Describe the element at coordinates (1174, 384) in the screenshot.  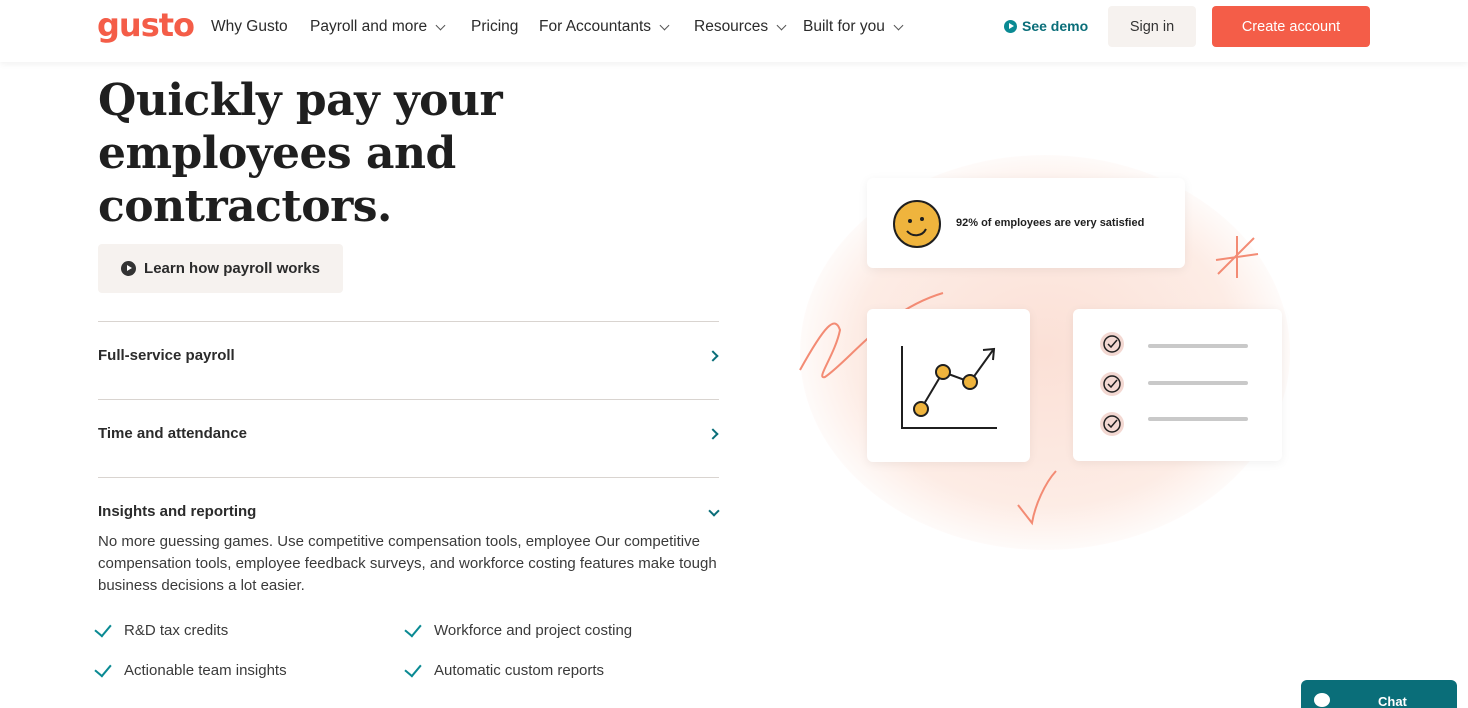
I see `checklist-icon` at that location.